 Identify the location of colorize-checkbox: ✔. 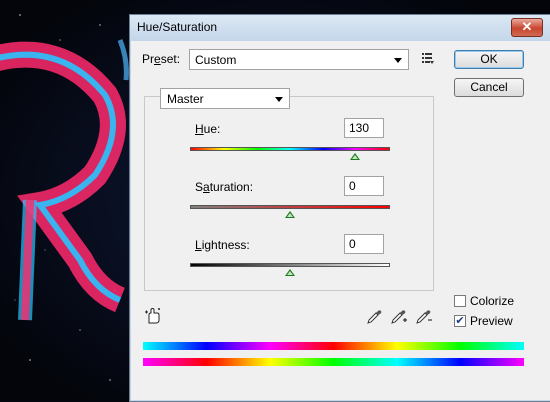
(460, 301).